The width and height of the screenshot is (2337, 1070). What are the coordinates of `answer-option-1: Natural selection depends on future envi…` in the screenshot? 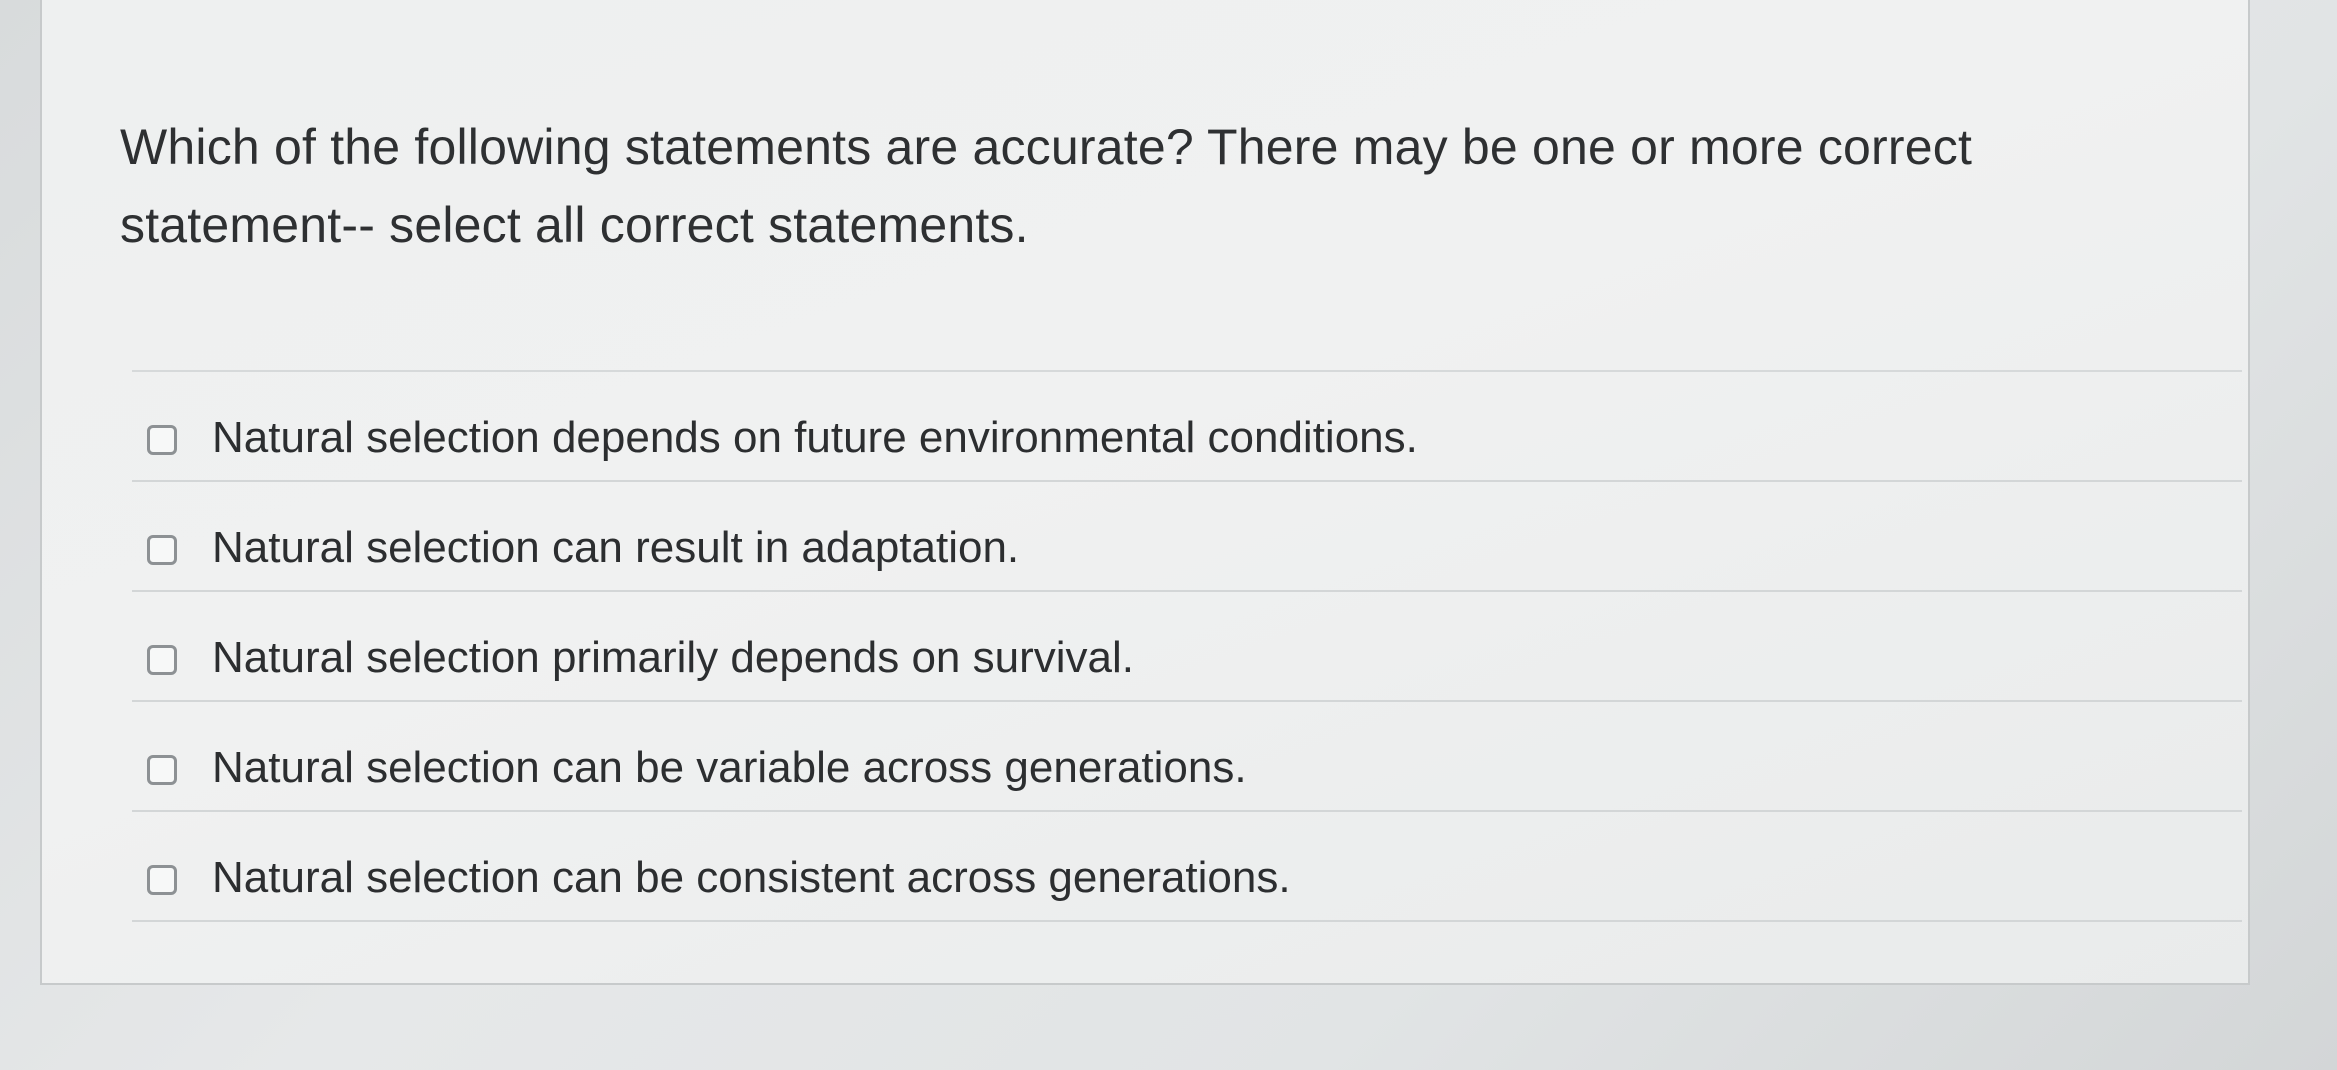 It's located at (1187, 427).